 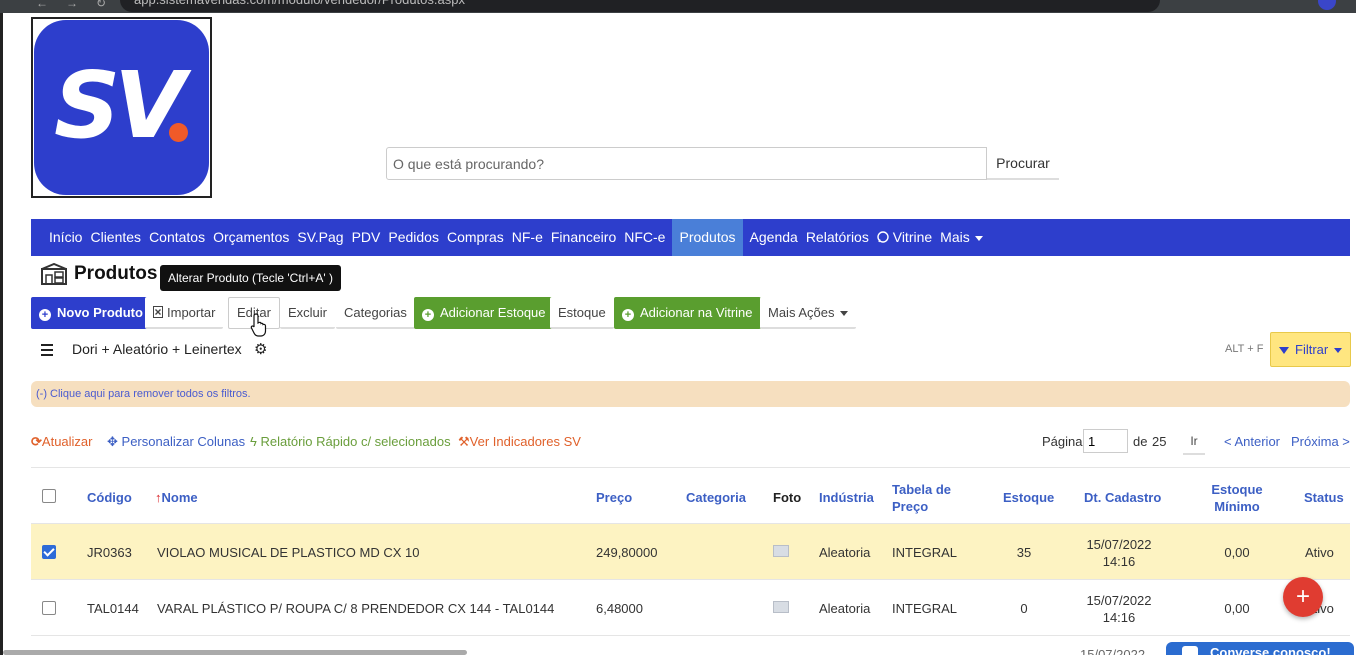 What do you see at coordinates (178, 132) in the screenshot?
I see `logo-dot` at bounding box center [178, 132].